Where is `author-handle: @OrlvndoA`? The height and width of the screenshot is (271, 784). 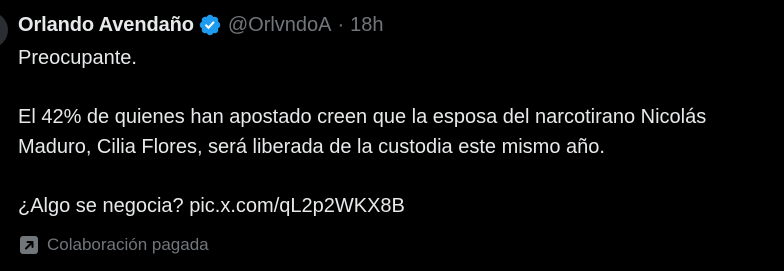 author-handle: @OrlvndoA is located at coordinates (280, 25).